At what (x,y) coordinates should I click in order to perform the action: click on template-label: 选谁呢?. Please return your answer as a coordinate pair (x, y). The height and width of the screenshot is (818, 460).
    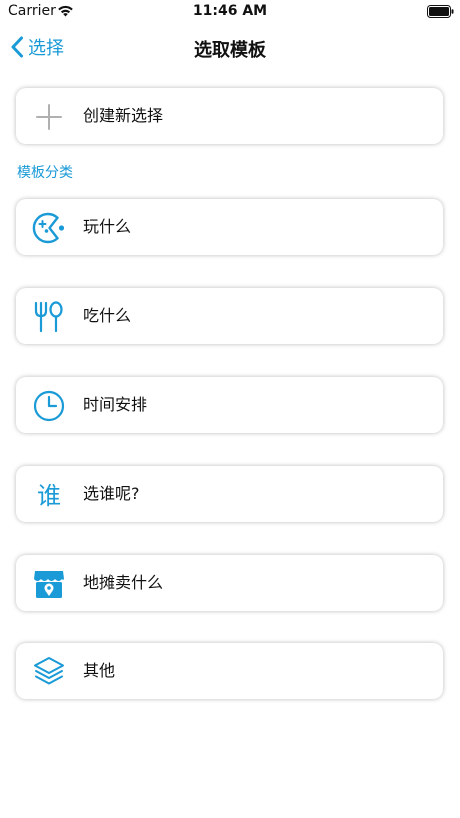
    Looking at the image, I should click on (111, 493).